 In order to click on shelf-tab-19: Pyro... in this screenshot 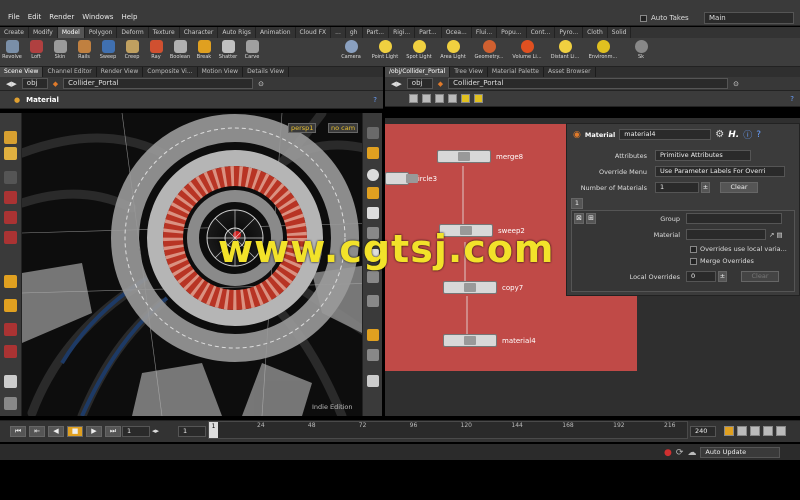, I will do `click(569, 32)`.